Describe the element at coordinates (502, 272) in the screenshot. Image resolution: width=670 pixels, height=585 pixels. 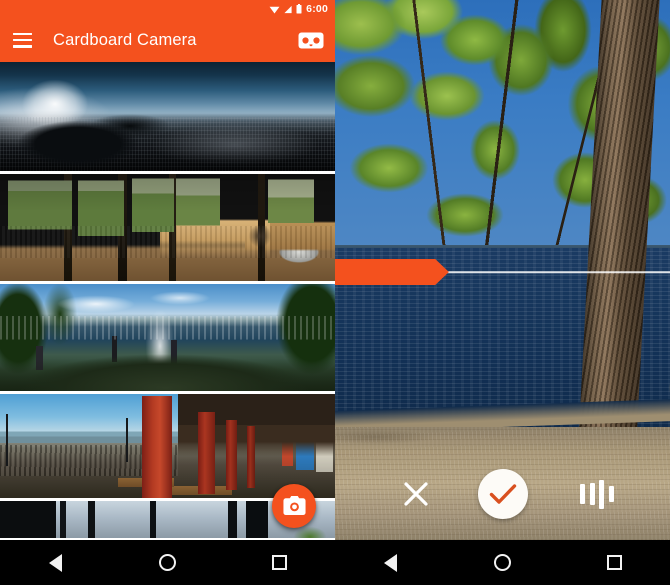
I see `capture-progress-indicator` at that location.